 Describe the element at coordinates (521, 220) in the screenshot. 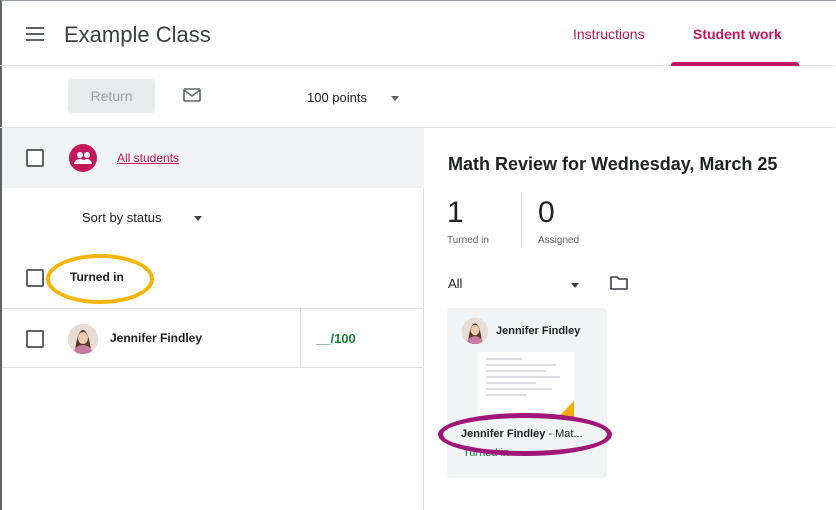

I see `stat-divider` at that location.